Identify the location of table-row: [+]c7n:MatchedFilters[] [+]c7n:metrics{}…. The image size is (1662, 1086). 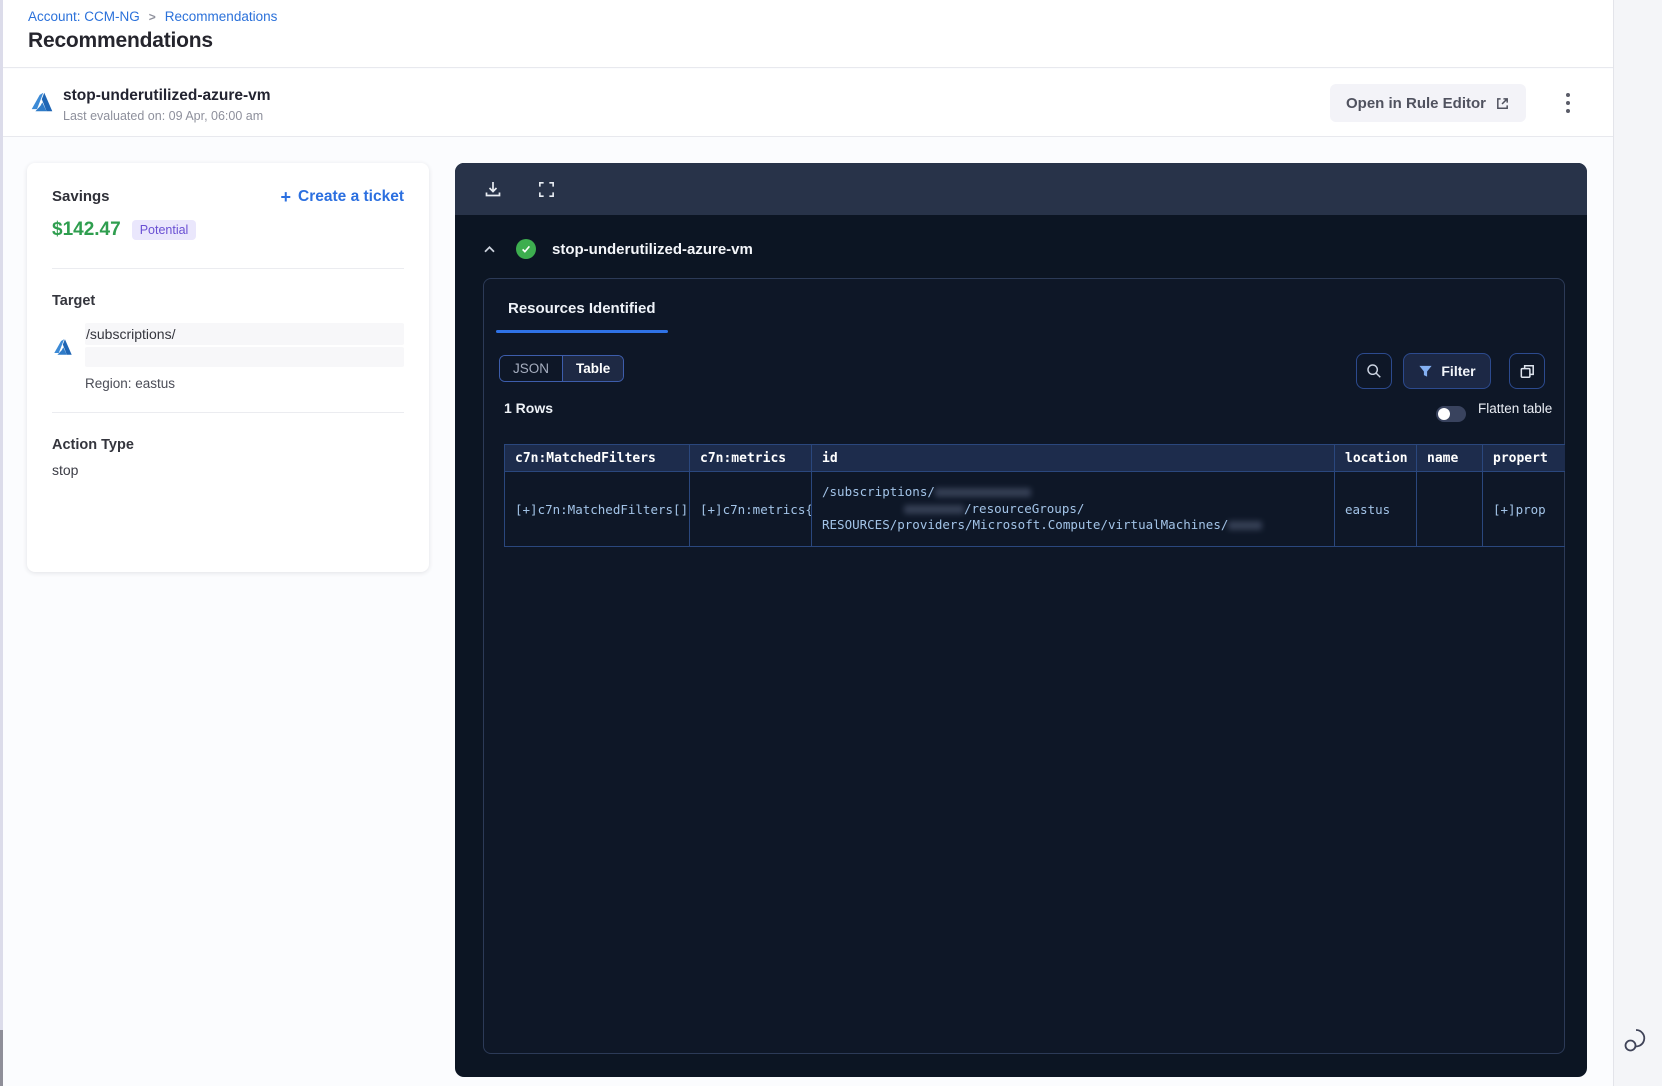
(1034, 509).